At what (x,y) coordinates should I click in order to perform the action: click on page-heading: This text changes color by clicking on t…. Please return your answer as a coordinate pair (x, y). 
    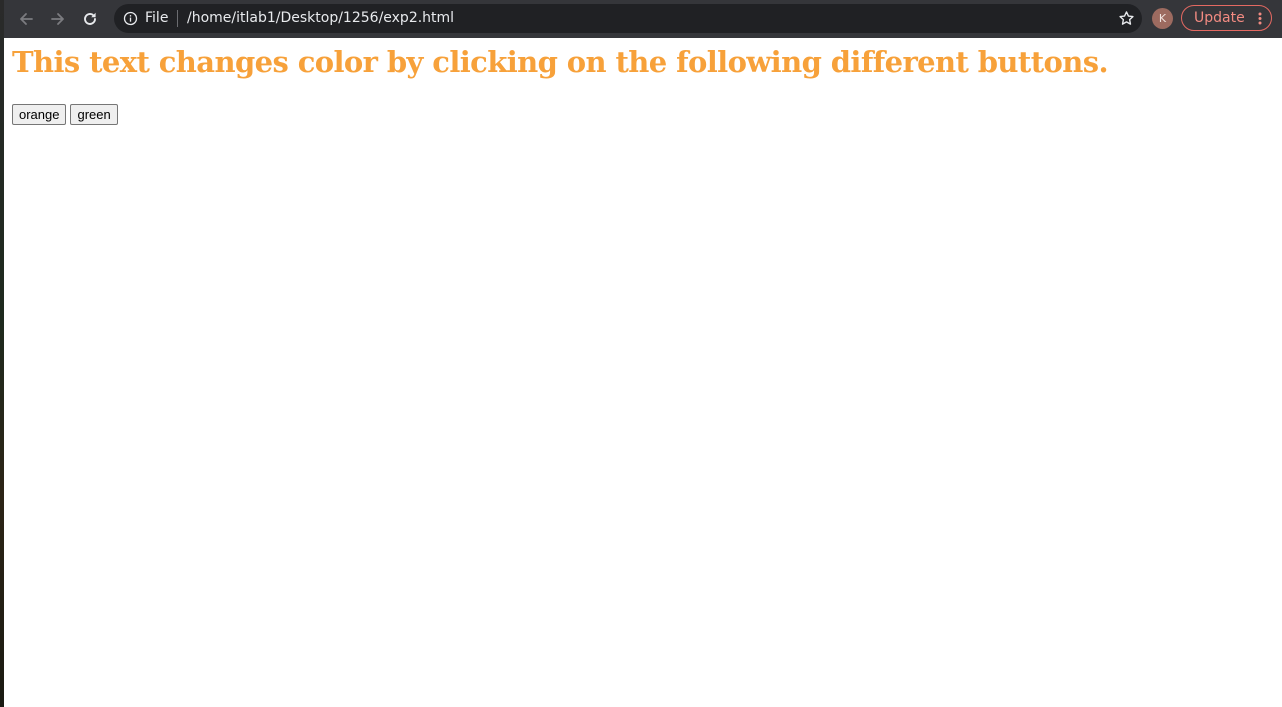
    Looking at the image, I should click on (560, 62).